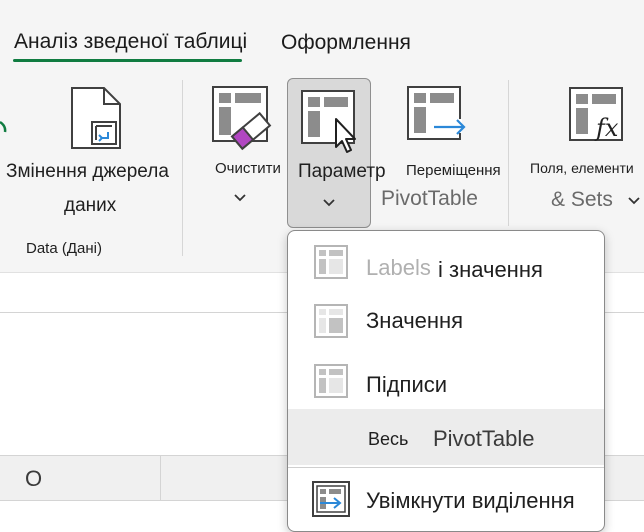  What do you see at coordinates (470, 500) in the screenshot?
I see `enable-selection-text: Увімкнути виділення` at bounding box center [470, 500].